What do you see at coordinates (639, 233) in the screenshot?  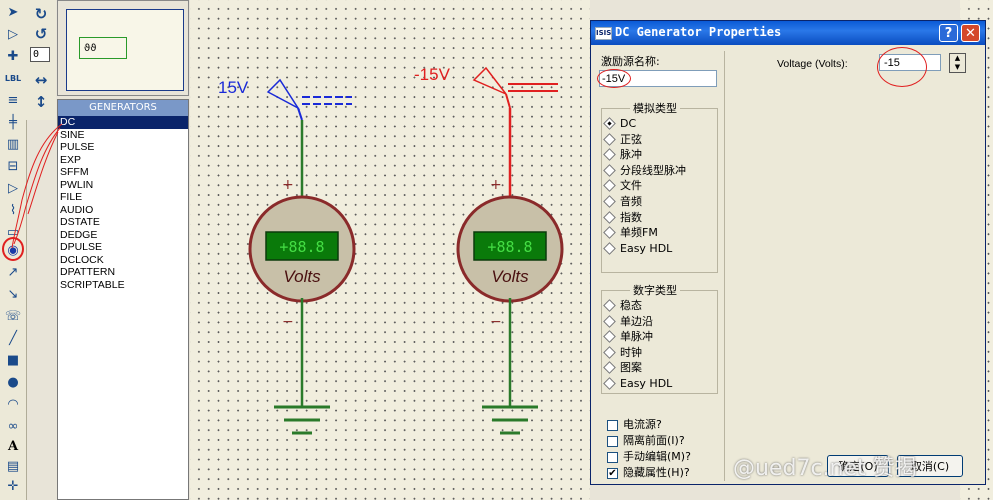 I see `radio-label: 单频FM` at bounding box center [639, 233].